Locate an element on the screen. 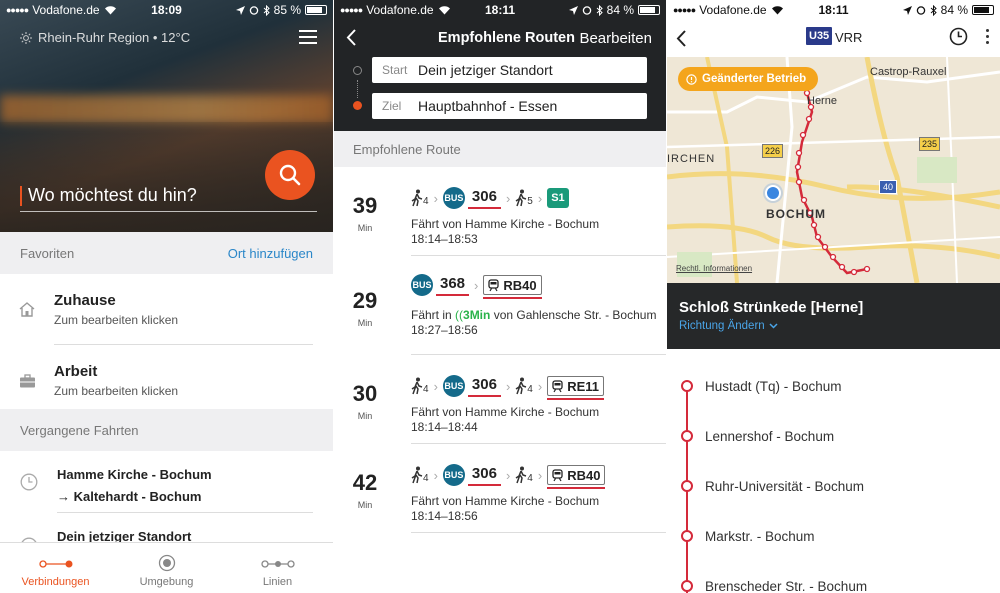 Image resolution: width=1000 pixels, height=593 pixels. lines-icon is located at coordinates (277, 564).